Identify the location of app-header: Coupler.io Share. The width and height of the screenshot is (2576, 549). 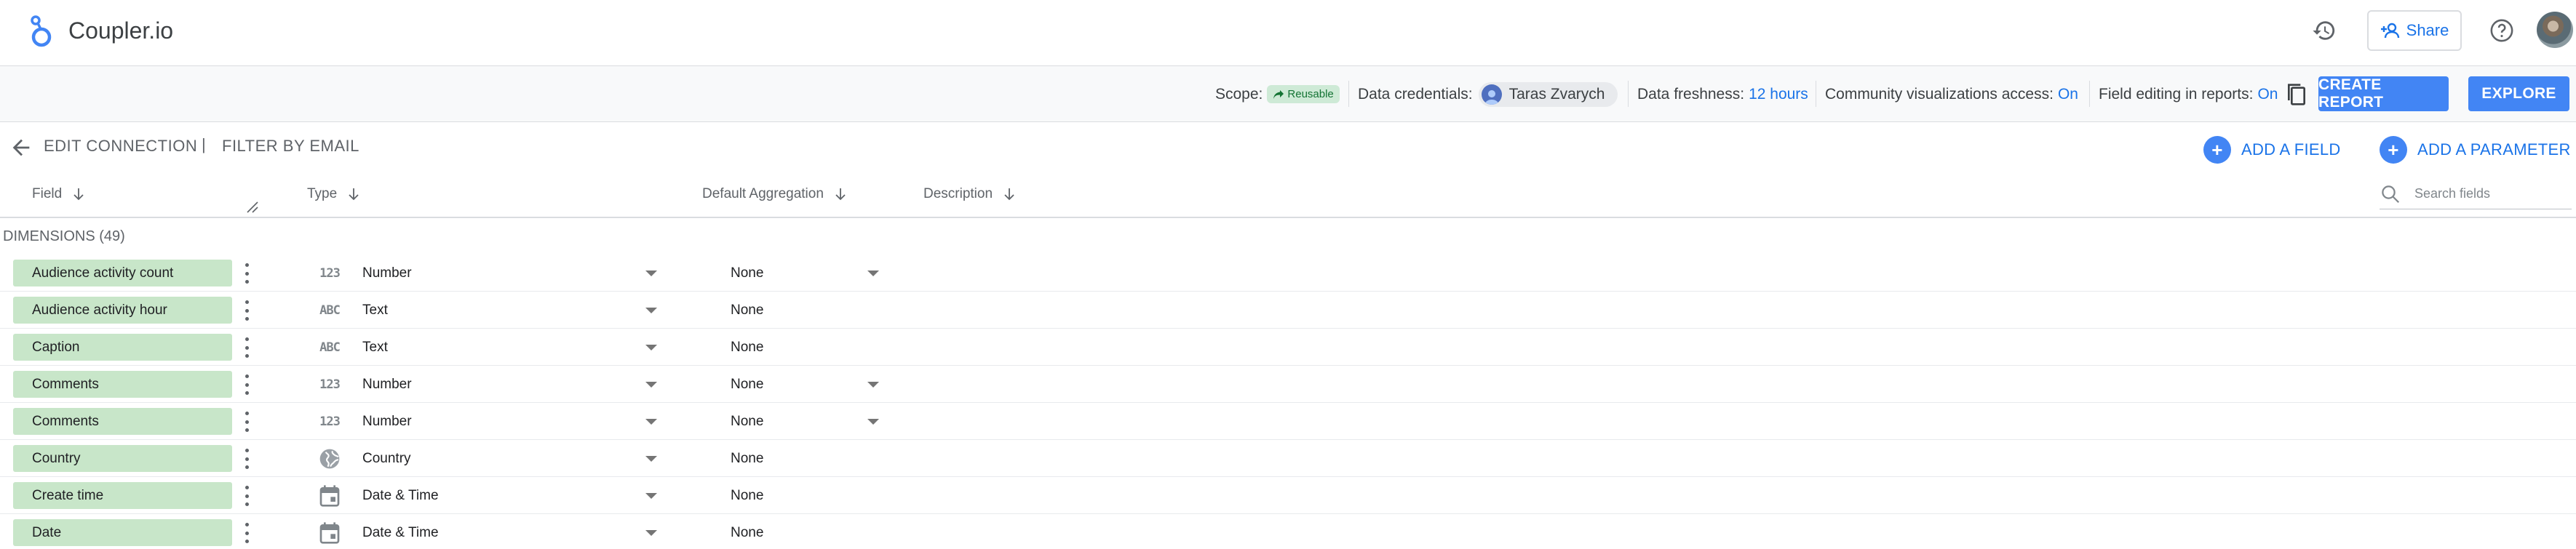
(1288, 33).